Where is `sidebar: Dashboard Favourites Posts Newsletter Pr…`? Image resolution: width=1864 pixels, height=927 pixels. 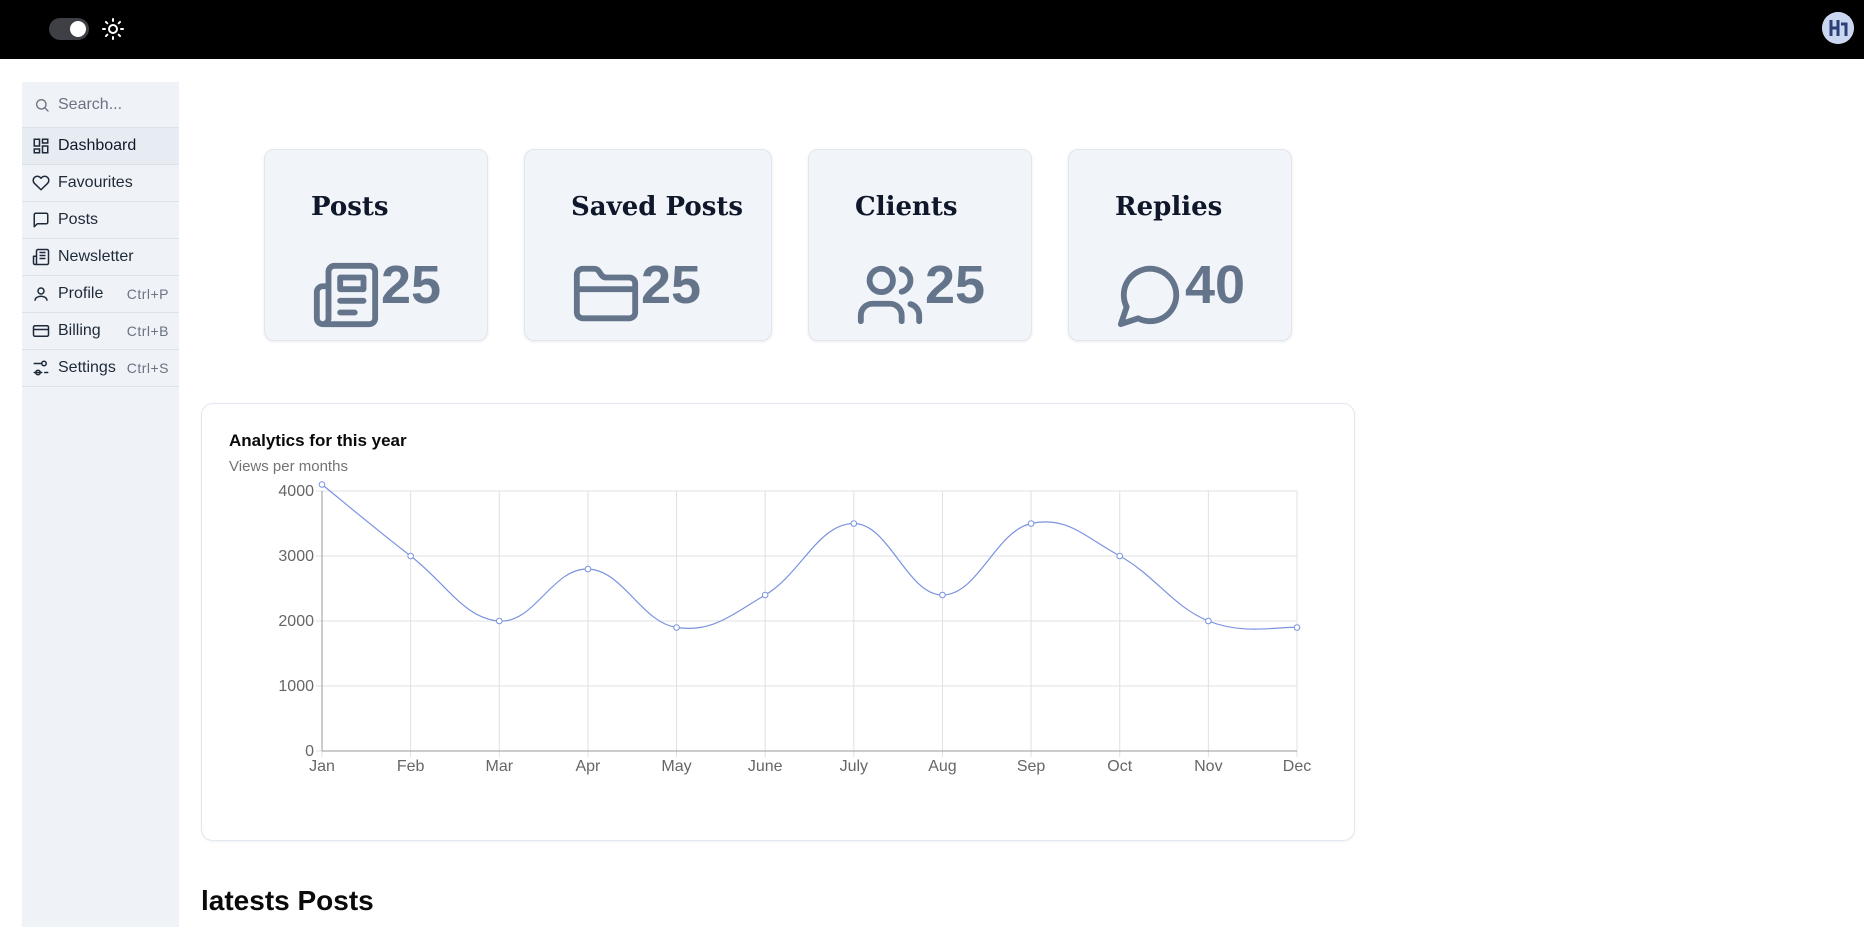 sidebar: Dashboard Favourites Posts Newsletter Pr… is located at coordinates (100, 504).